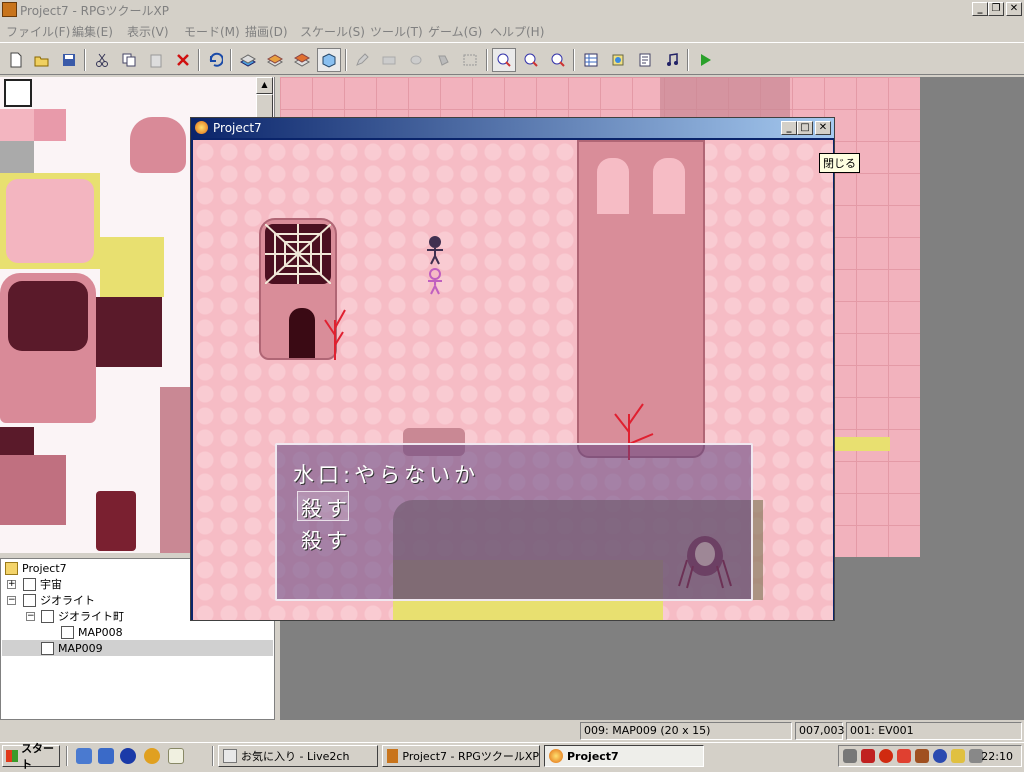 This screenshot has width=1024, height=772. I want to click on tree-item-map: MAP008, so click(92, 632).